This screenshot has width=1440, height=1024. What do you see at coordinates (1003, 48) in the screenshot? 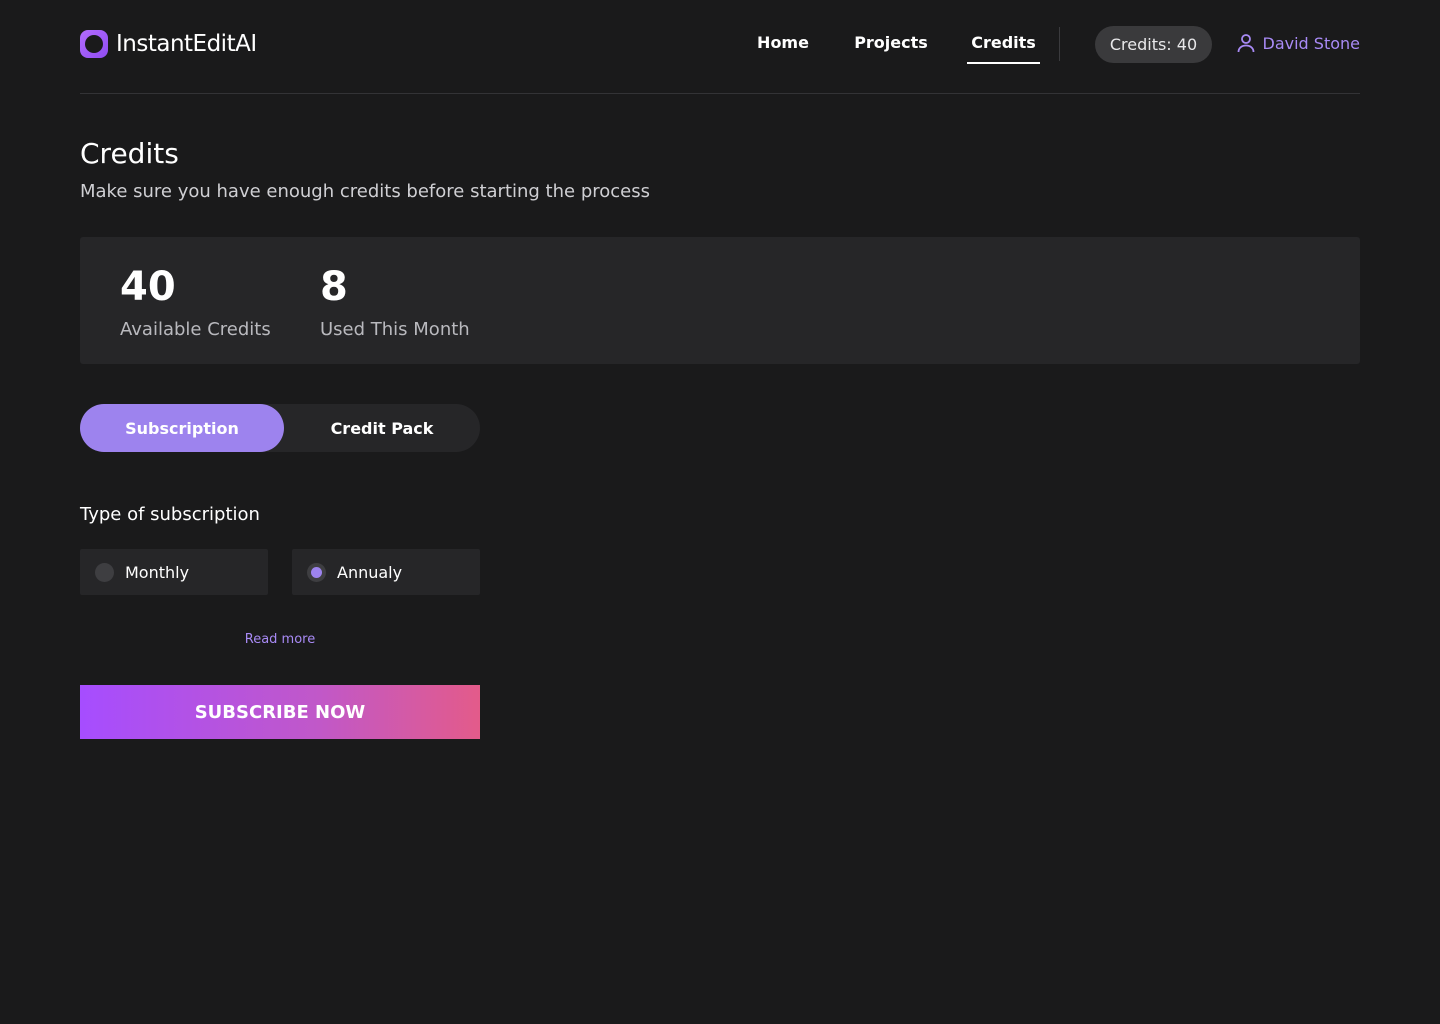
I see `nav-credits-link: Credits` at bounding box center [1003, 48].